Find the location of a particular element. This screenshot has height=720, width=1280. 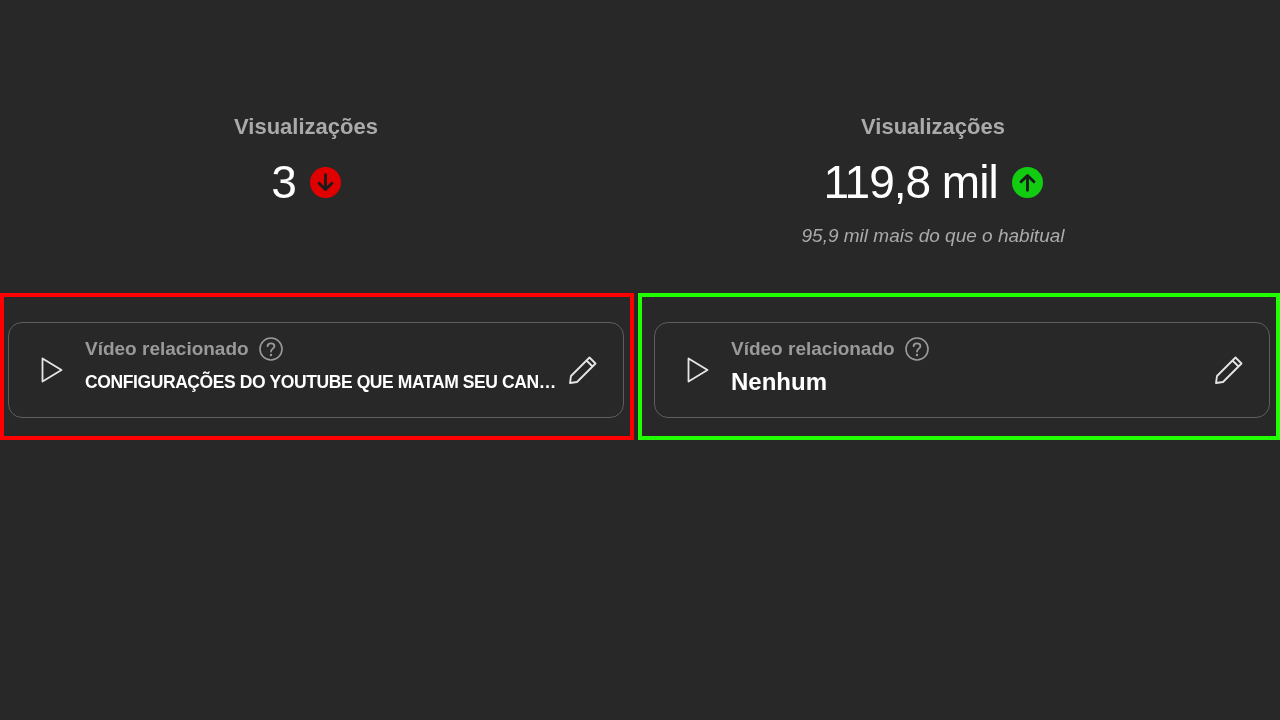

related-video-title: Nenhum is located at coordinates (779, 382).